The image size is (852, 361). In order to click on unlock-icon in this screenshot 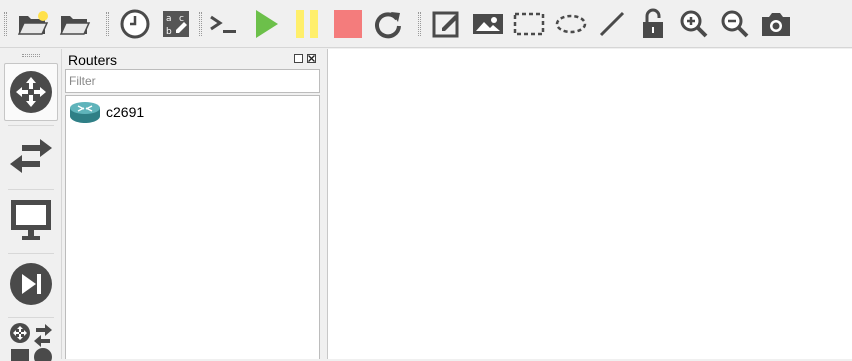, I will do `click(653, 23)`.